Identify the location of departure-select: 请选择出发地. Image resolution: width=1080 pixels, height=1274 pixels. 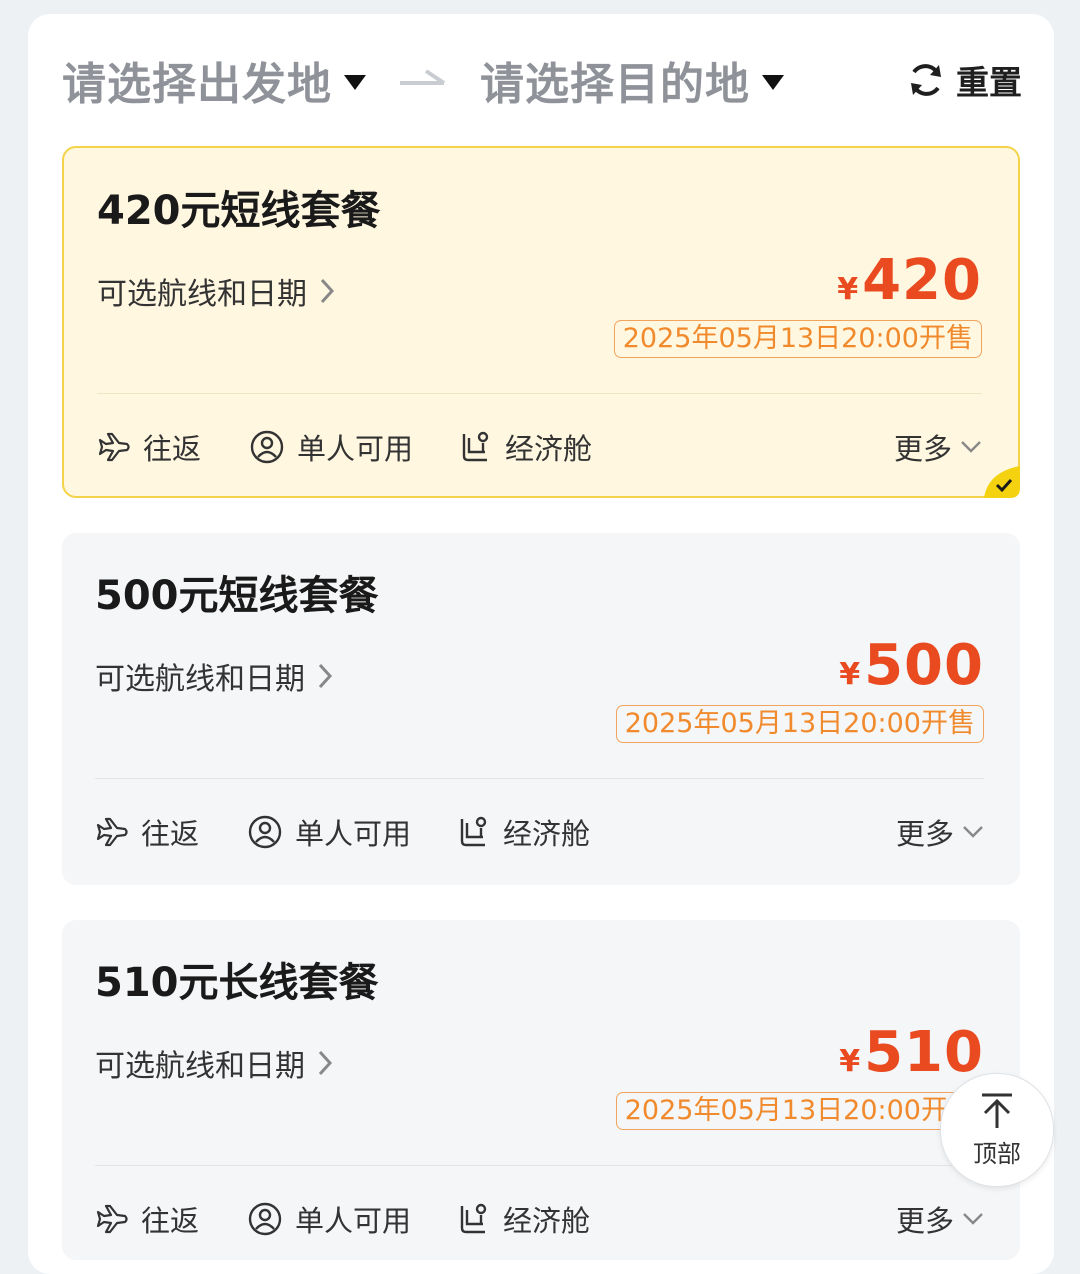
(214, 80).